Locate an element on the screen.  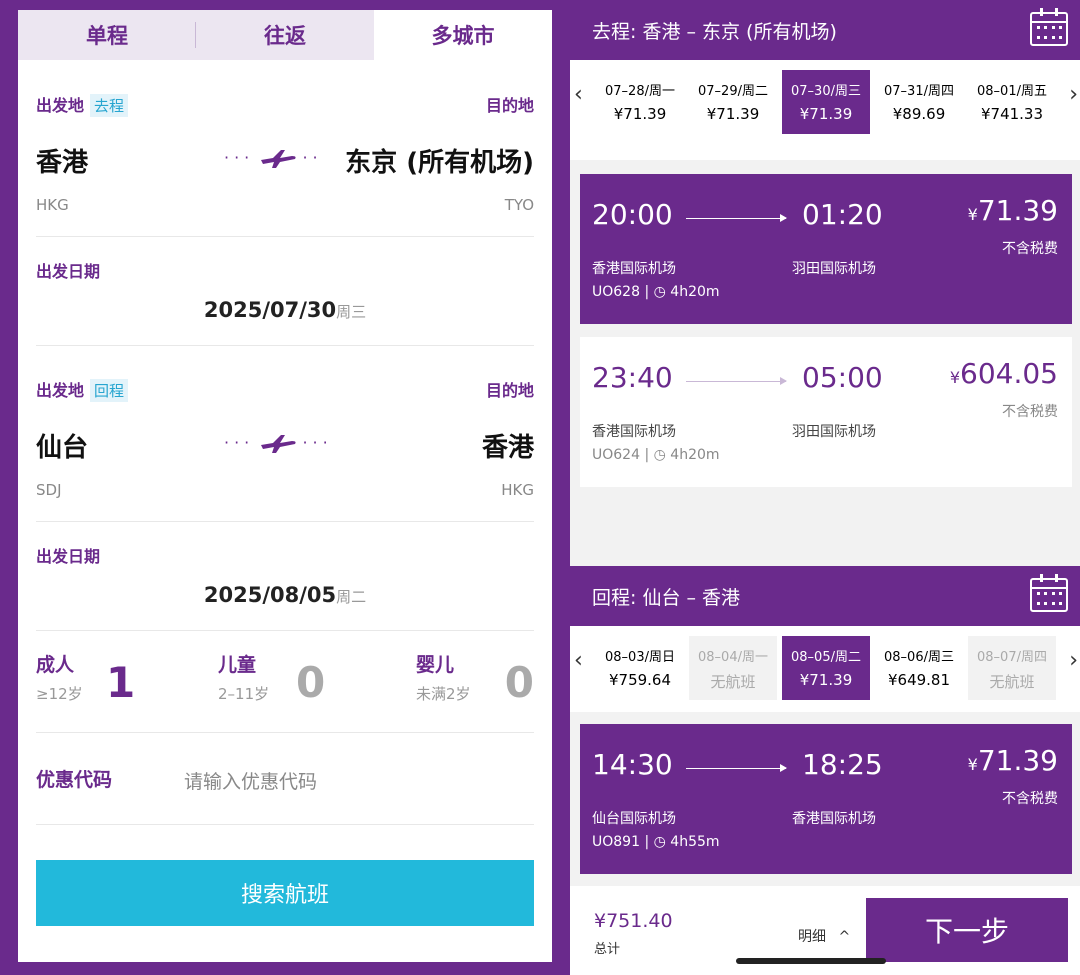
tab-label: 单程 is located at coordinates (107, 36).